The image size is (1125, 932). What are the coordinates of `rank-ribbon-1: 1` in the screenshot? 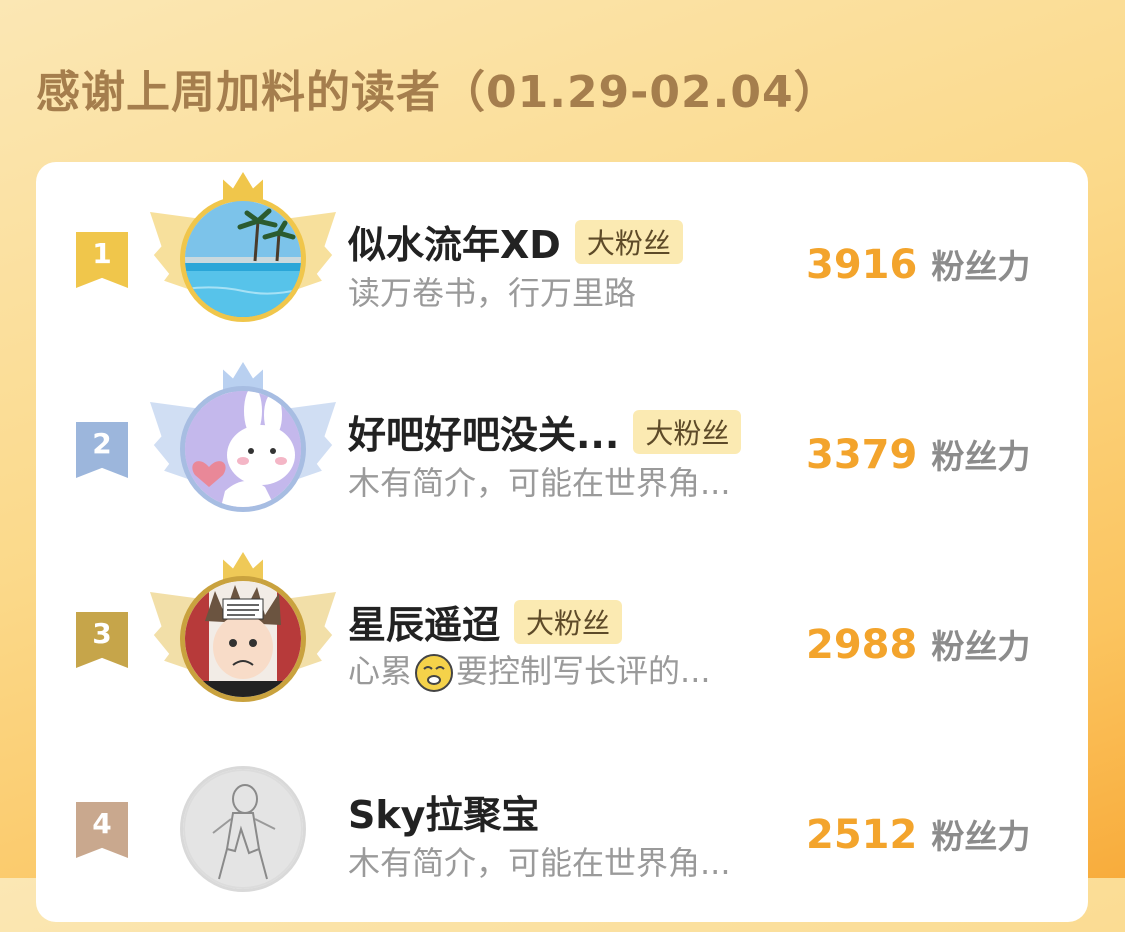 It's located at (102, 260).